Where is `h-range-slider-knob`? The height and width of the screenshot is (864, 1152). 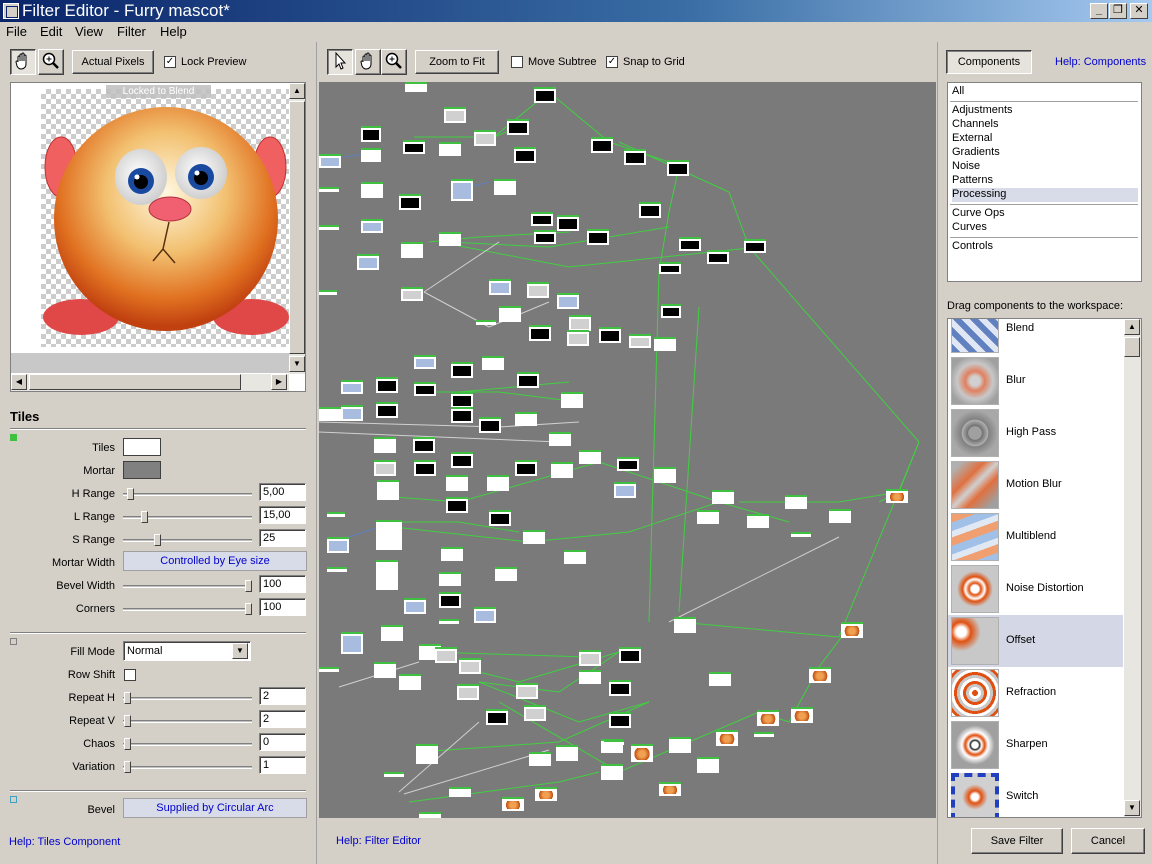
h-range-slider-knob is located at coordinates (130, 494).